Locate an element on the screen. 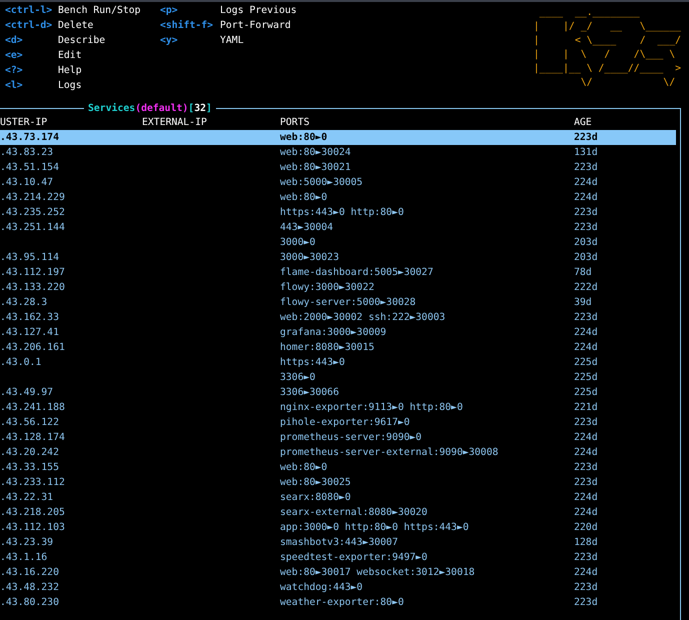 This screenshot has width=689, height=620. table-row: .43.16.220 web:80►30017 websocket:3012►30018 224d is located at coordinates (338, 572).